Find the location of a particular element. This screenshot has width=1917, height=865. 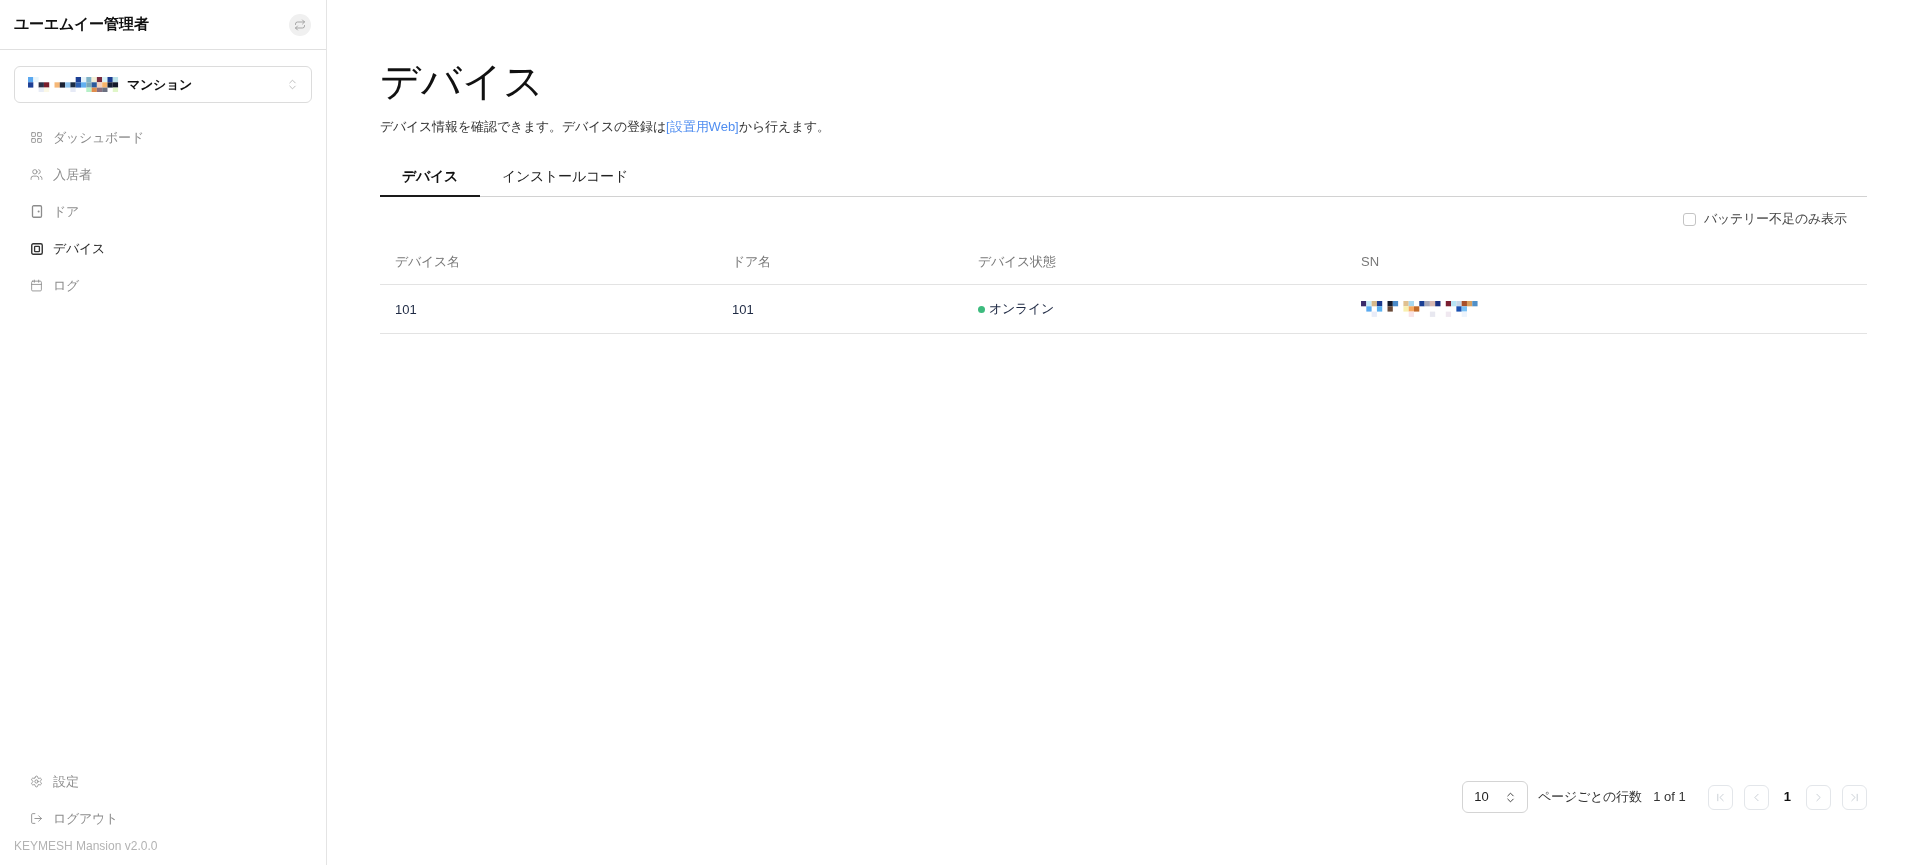

nav-item: 設定 is located at coordinates (163, 781).